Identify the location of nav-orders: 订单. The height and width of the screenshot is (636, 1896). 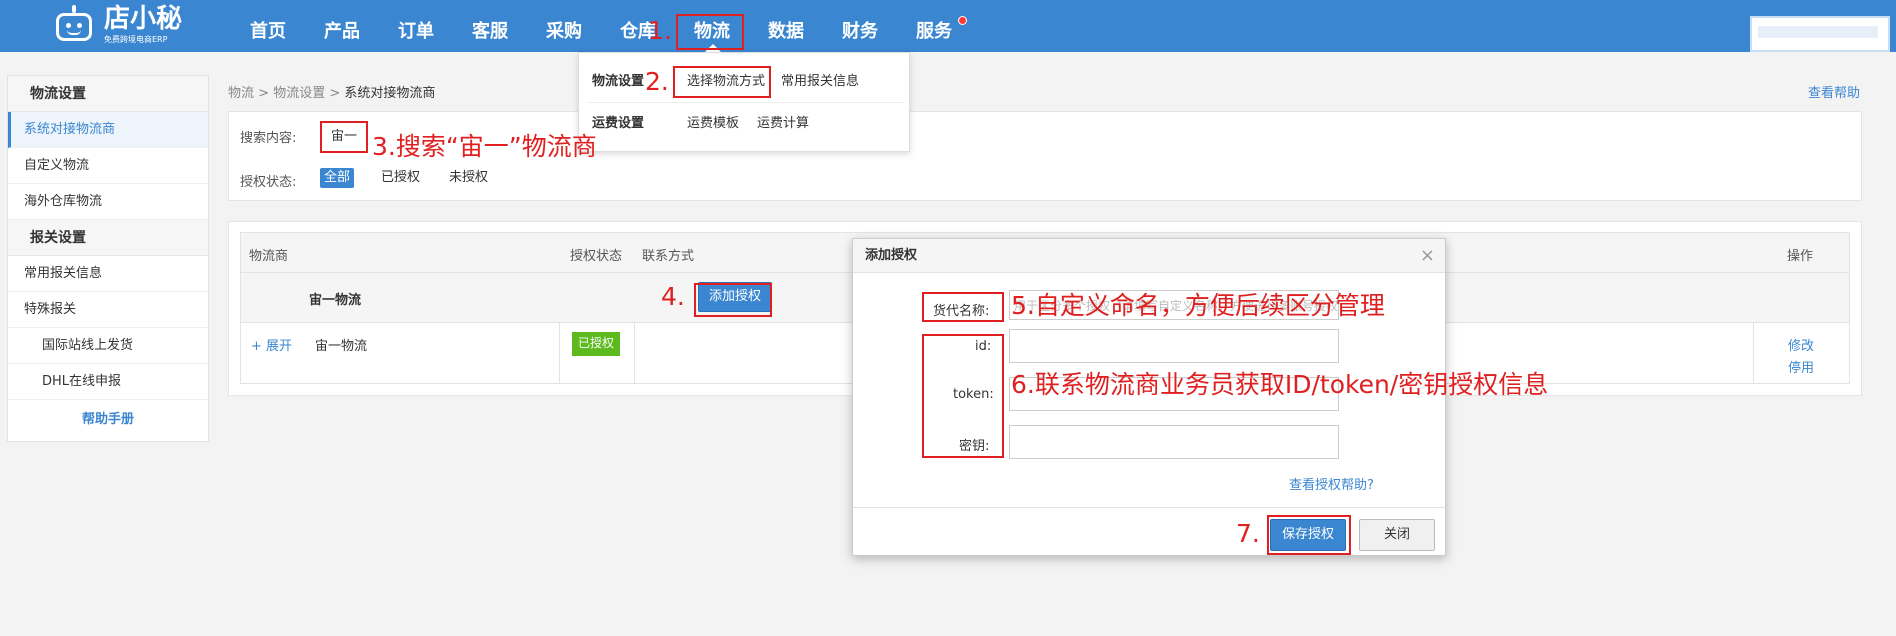
(416, 26).